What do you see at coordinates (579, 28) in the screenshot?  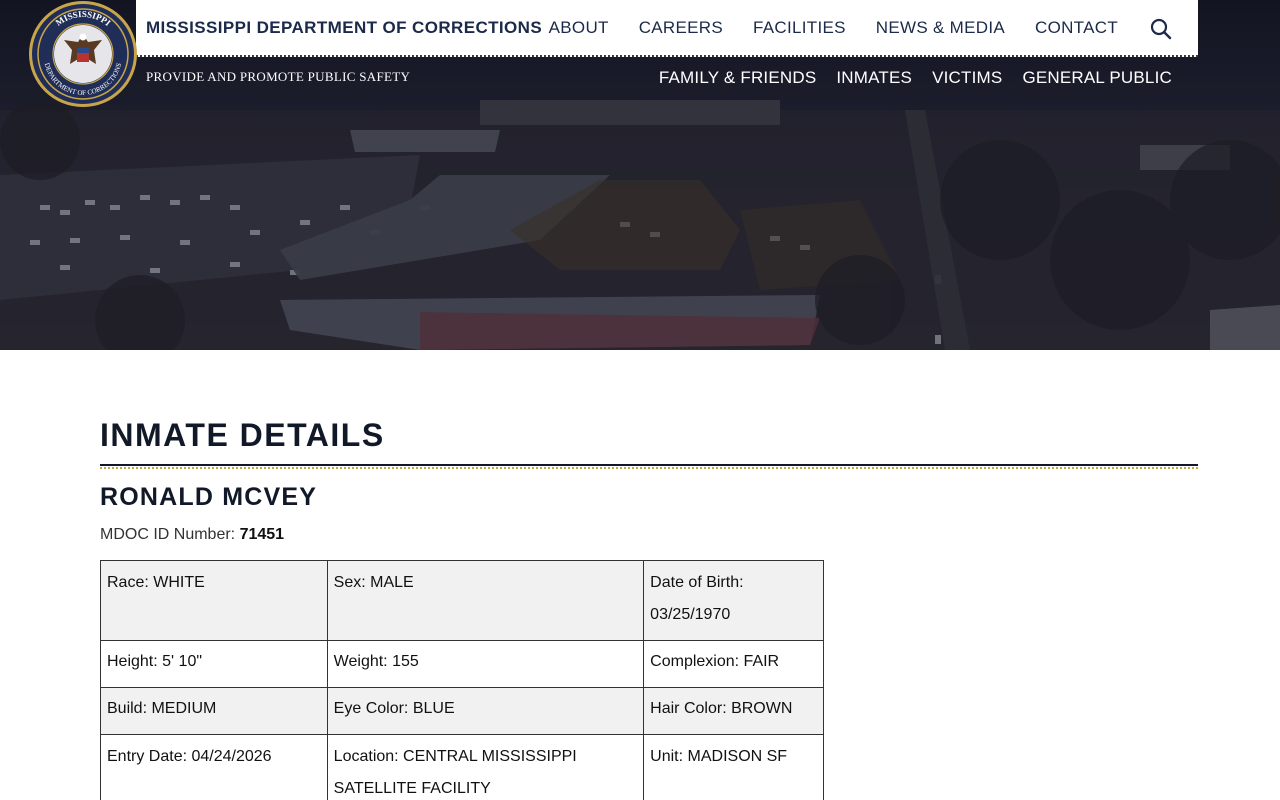 I see `nav-about: ABOUT` at bounding box center [579, 28].